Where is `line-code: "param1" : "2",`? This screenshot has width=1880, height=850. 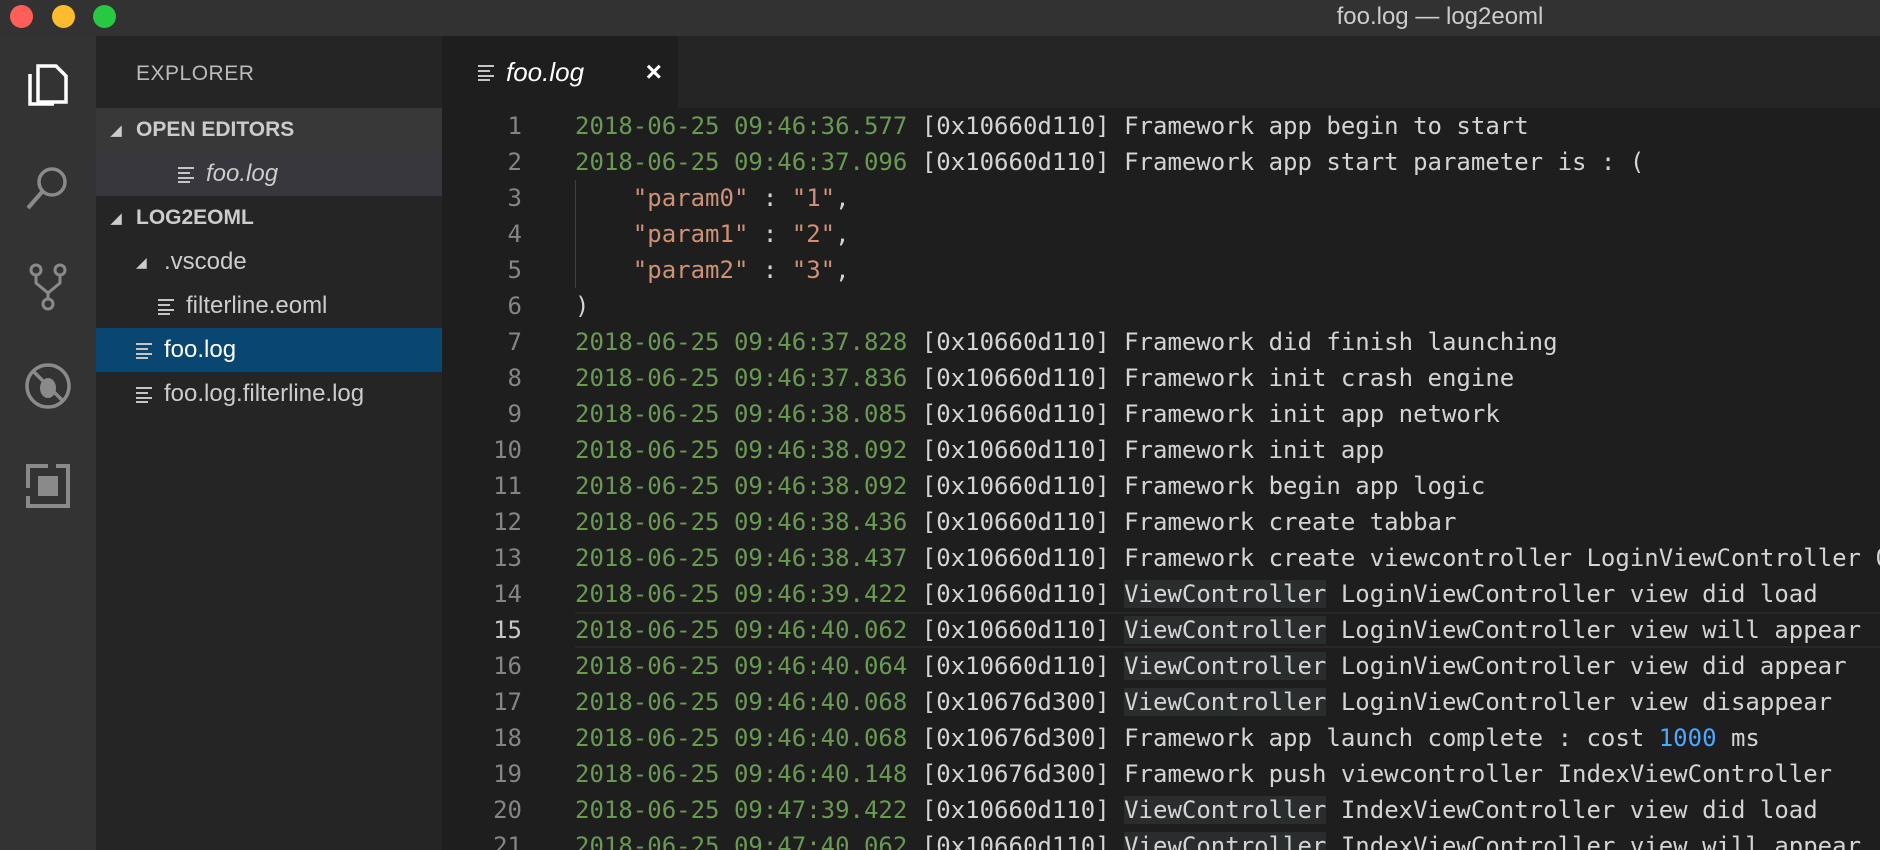
line-code: "param1" : "2", is located at coordinates (712, 234).